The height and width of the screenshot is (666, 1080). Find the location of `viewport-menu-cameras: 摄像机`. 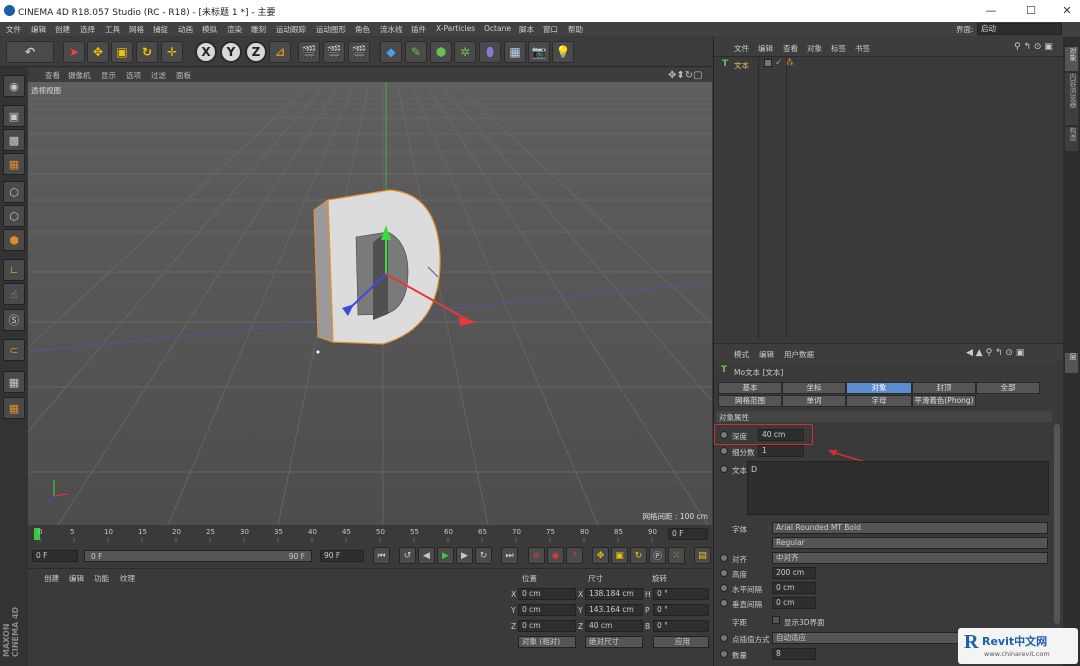

viewport-menu-cameras: 摄像机 is located at coordinates (79, 75).